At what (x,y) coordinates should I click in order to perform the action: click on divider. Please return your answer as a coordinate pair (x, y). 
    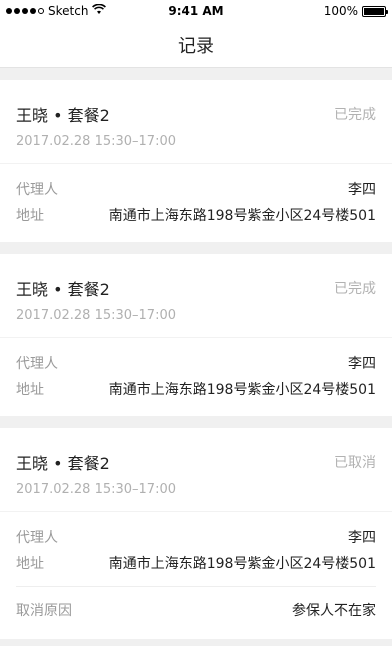
    Looking at the image, I should click on (196, 586).